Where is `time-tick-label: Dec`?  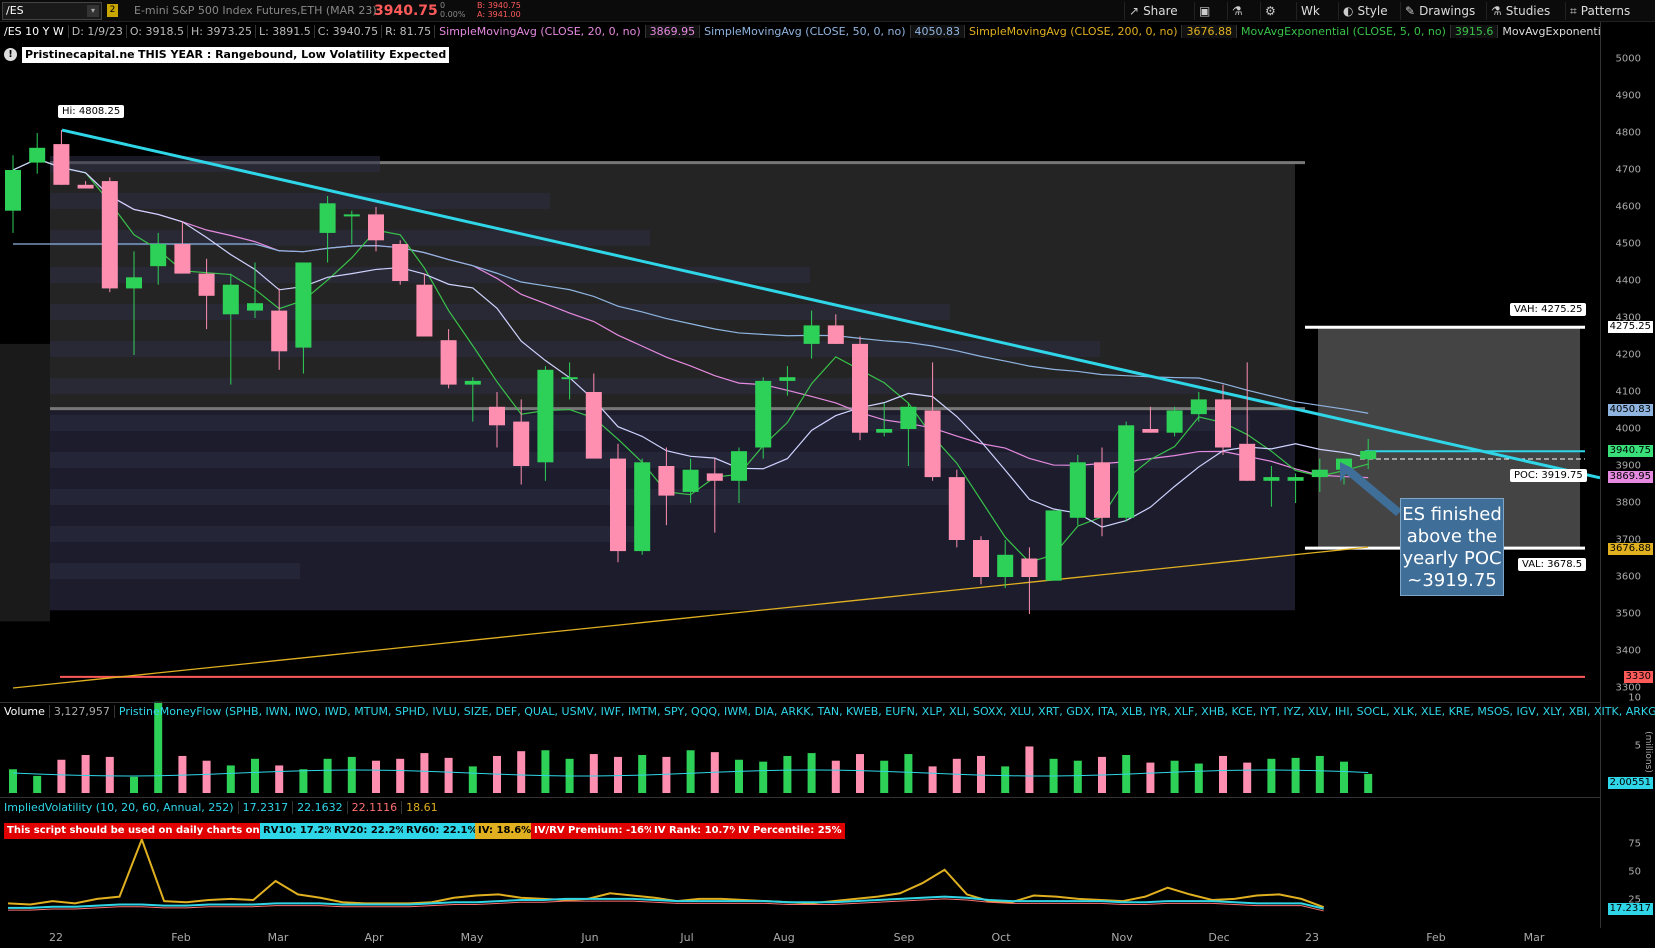 time-tick-label: Dec is located at coordinates (1219, 937).